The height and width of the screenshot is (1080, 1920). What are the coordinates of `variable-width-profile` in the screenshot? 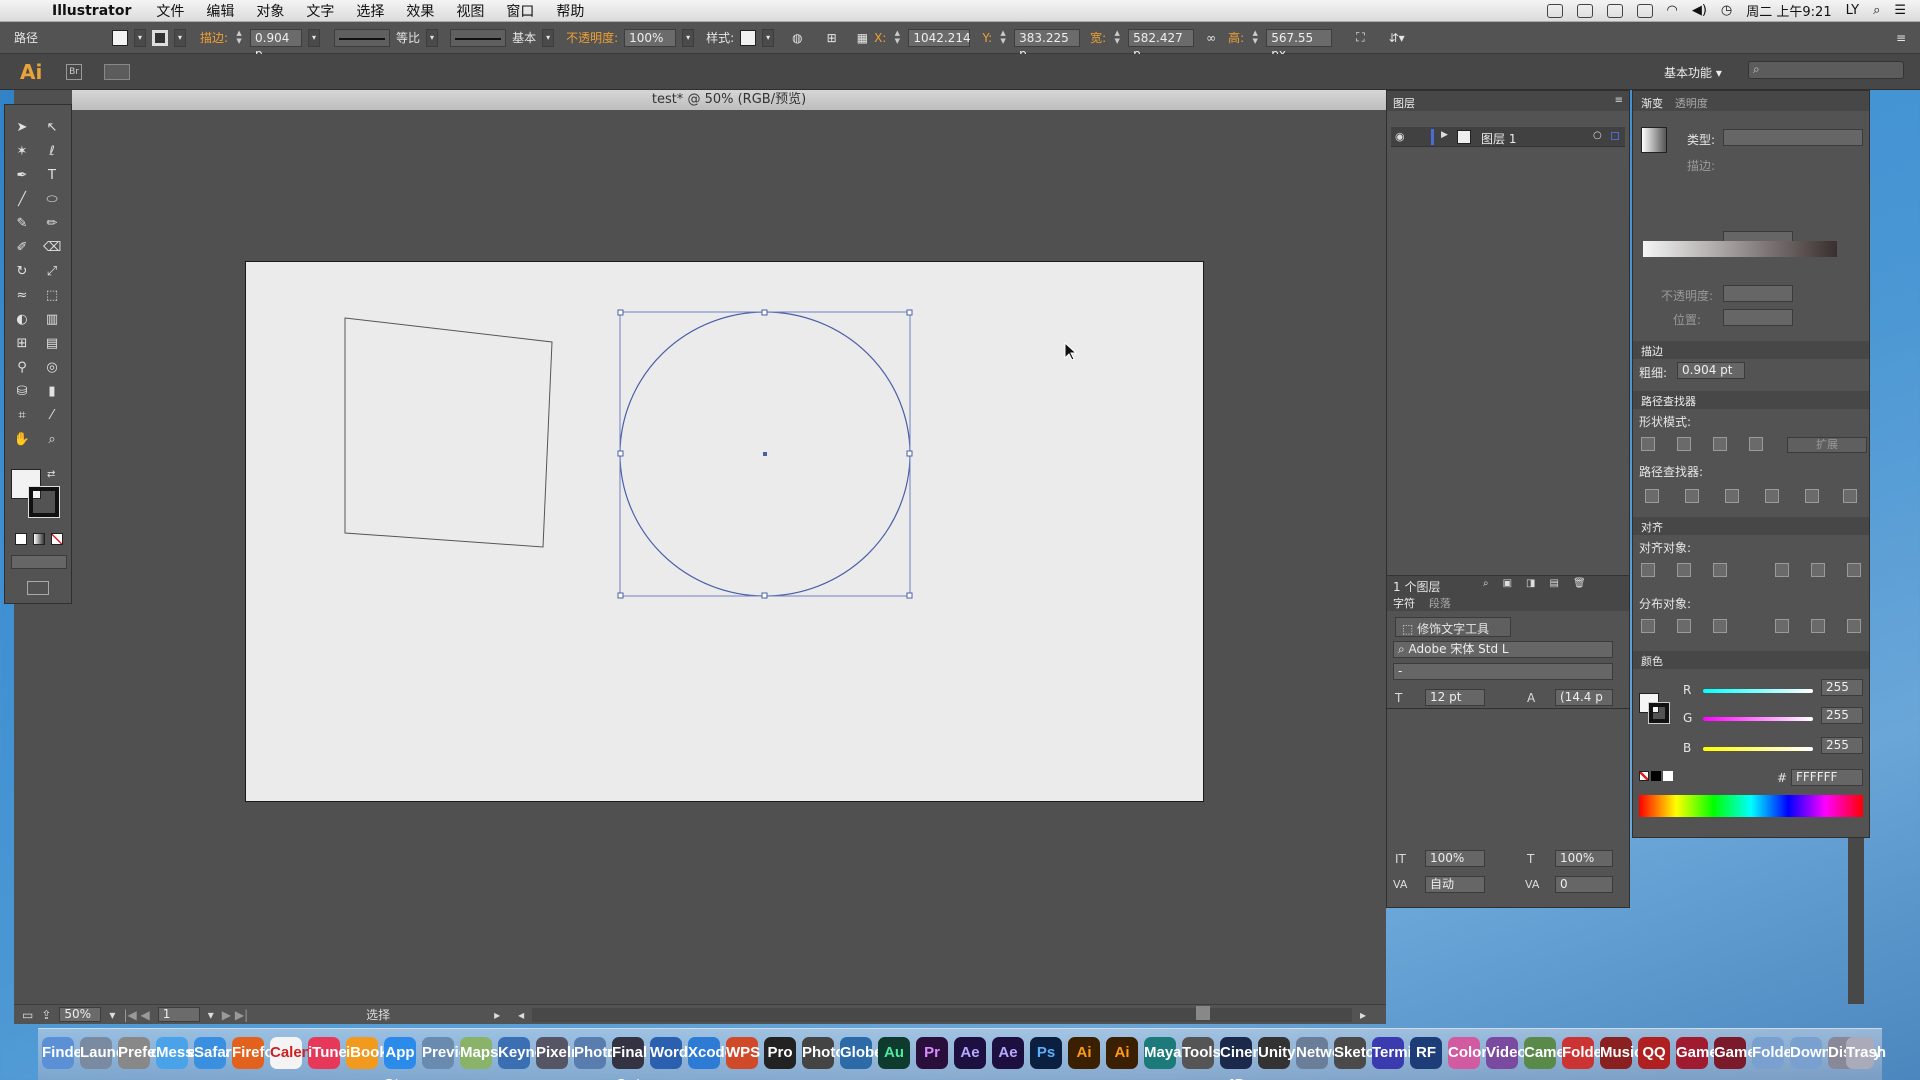 It's located at (362, 37).